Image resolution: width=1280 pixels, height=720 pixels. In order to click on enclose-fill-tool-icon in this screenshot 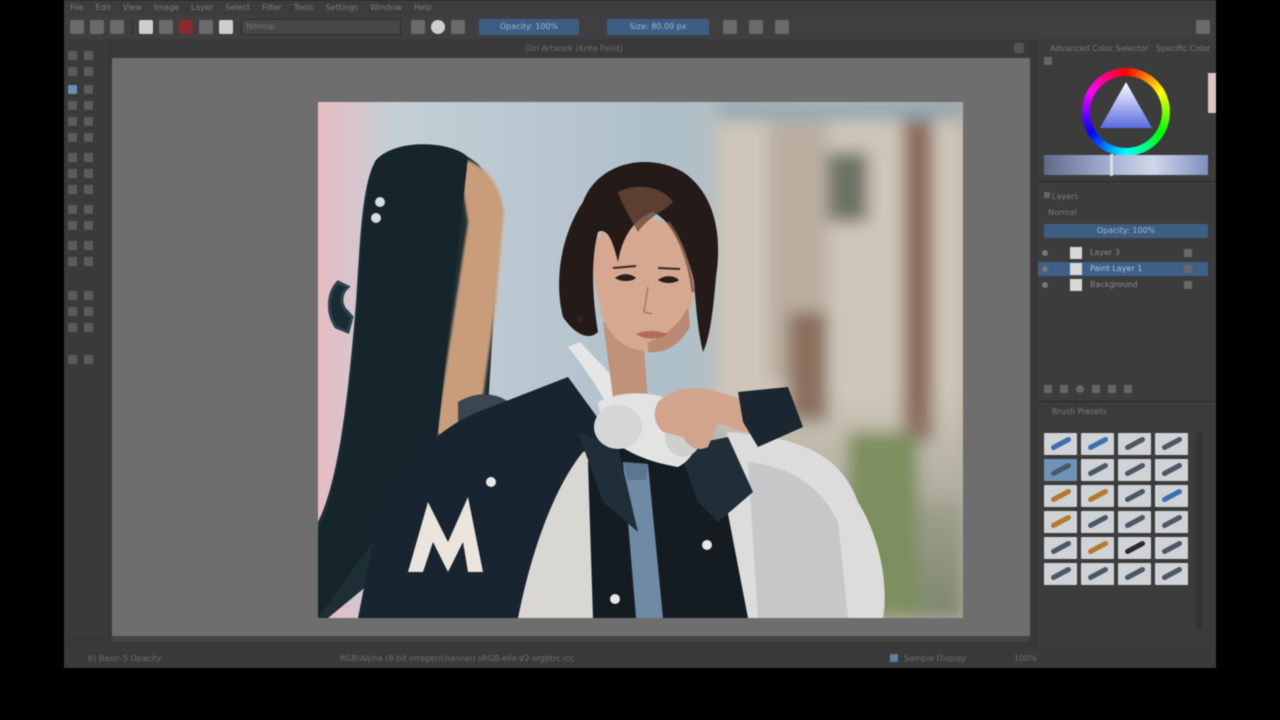, I will do `click(88, 225)`.